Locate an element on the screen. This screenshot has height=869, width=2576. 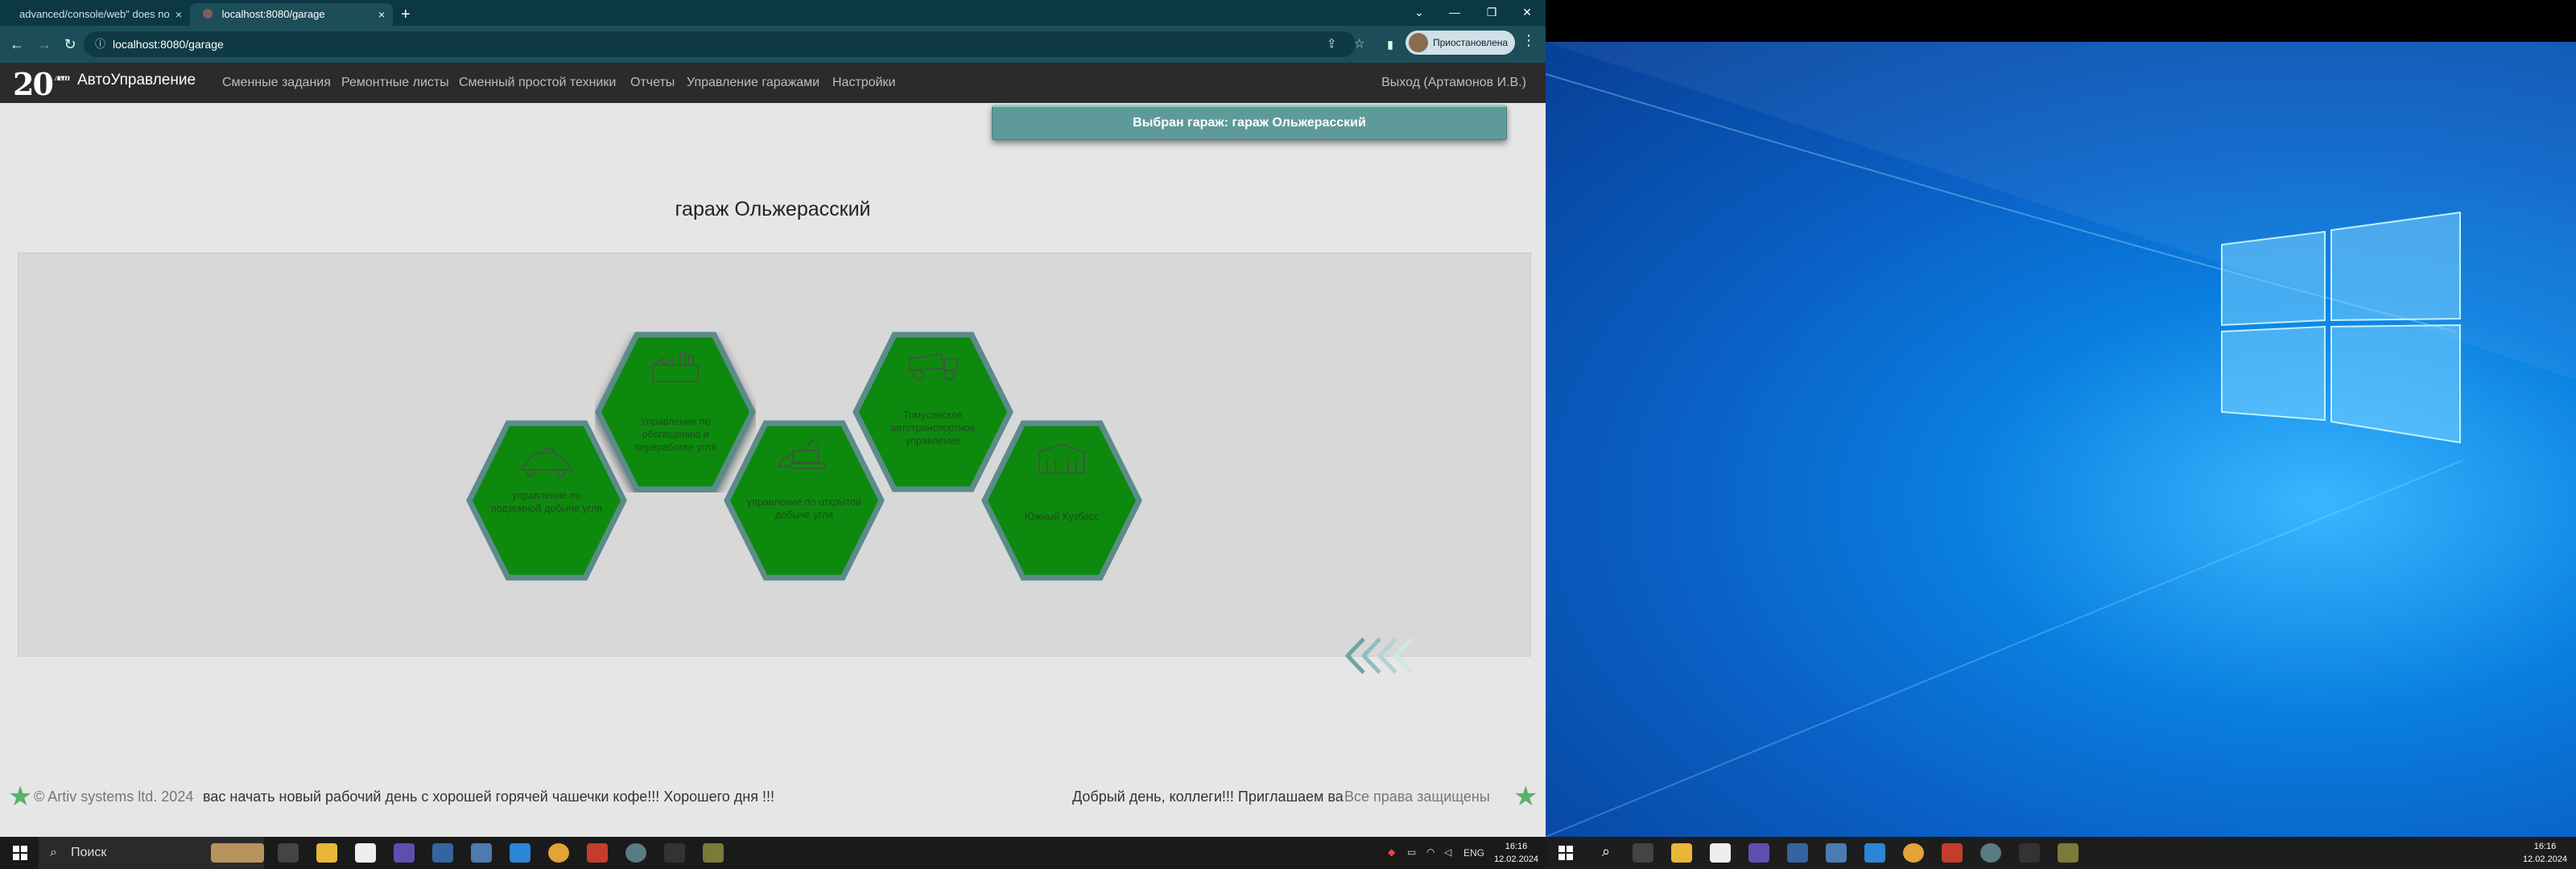
bookmark-star-icon: ☆ is located at coordinates (1359, 44).